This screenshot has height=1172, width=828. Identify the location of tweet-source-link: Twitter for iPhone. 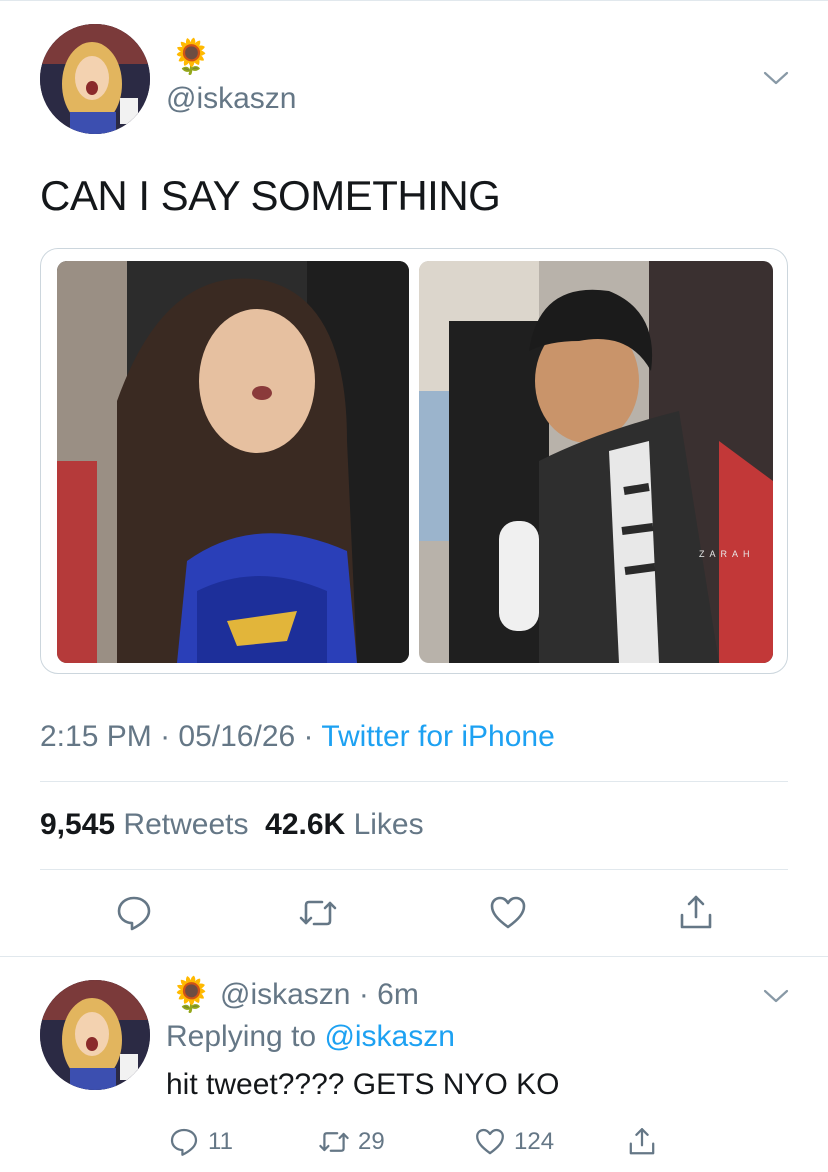
(437, 736).